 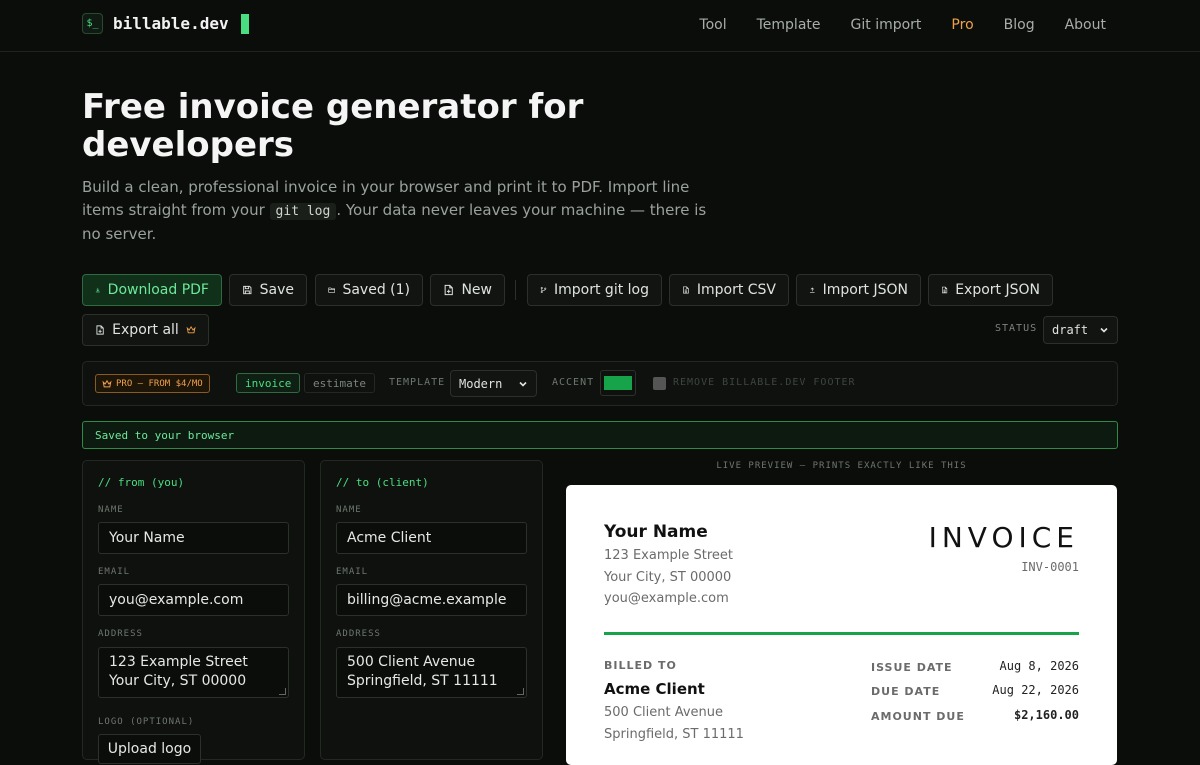 I want to click on export-all-label: Export all, so click(x=145, y=330).